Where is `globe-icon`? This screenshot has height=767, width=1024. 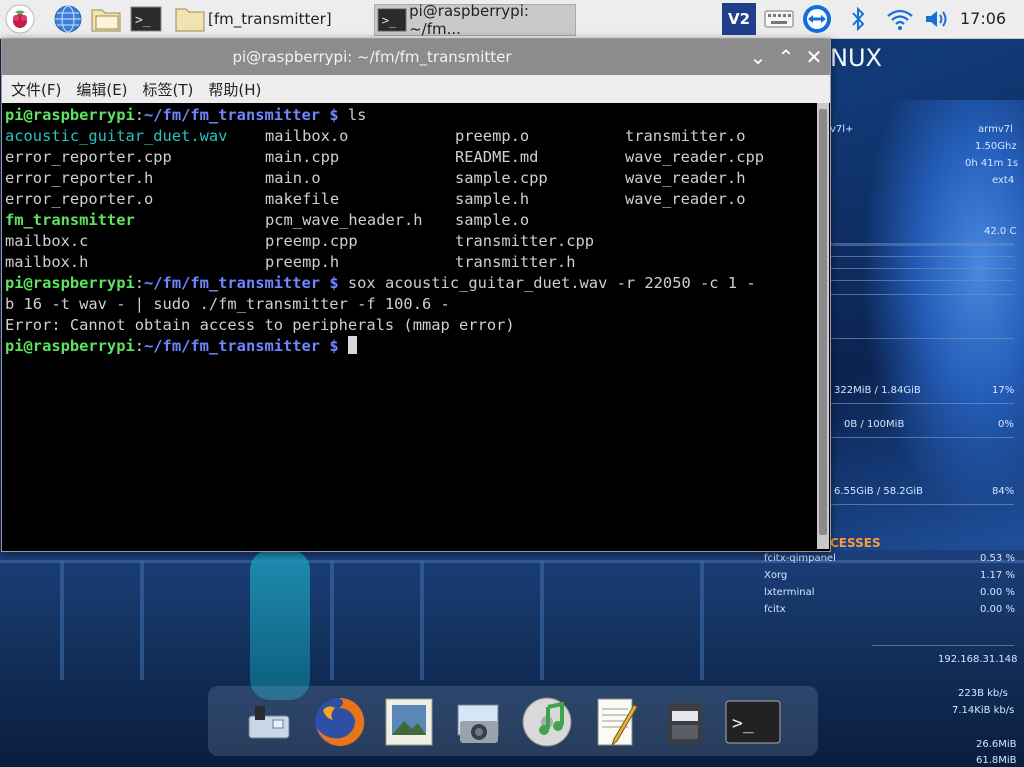 globe-icon is located at coordinates (68, 19).